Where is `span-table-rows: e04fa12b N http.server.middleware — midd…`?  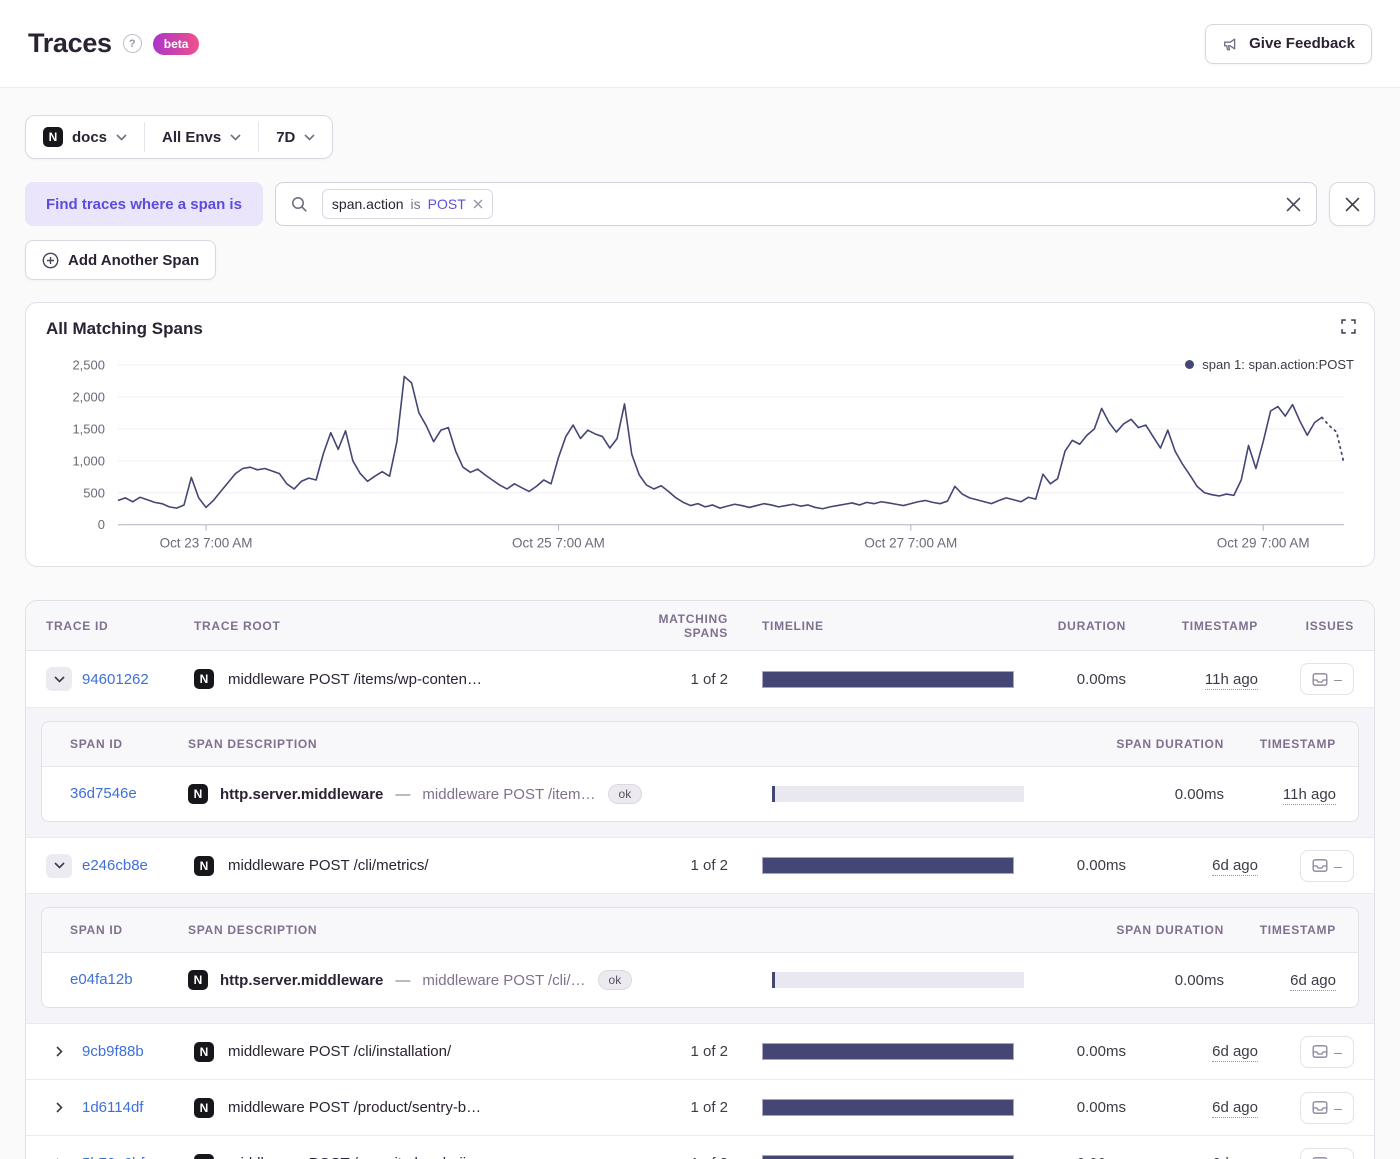
span-table-rows: e04fa12b N http.server.middleware — midd… is located at coordinates (700, 980).